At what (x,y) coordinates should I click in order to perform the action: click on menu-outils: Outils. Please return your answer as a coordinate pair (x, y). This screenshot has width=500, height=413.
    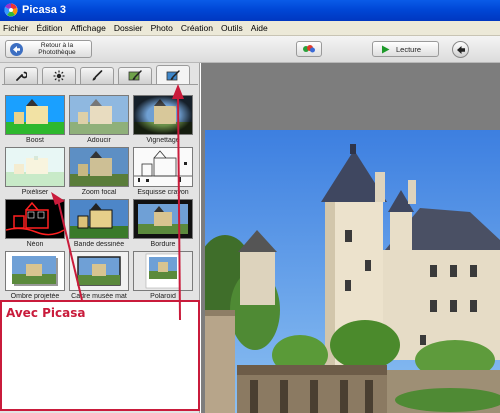
    Looking at the image, I should click on (232, 28).